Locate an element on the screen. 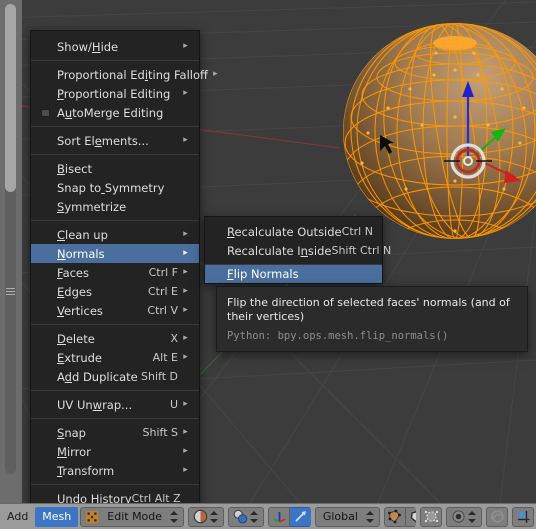 This screenshot has height=529, width=536. menu-mesh: Mesh is located at coordinates (57, 516).